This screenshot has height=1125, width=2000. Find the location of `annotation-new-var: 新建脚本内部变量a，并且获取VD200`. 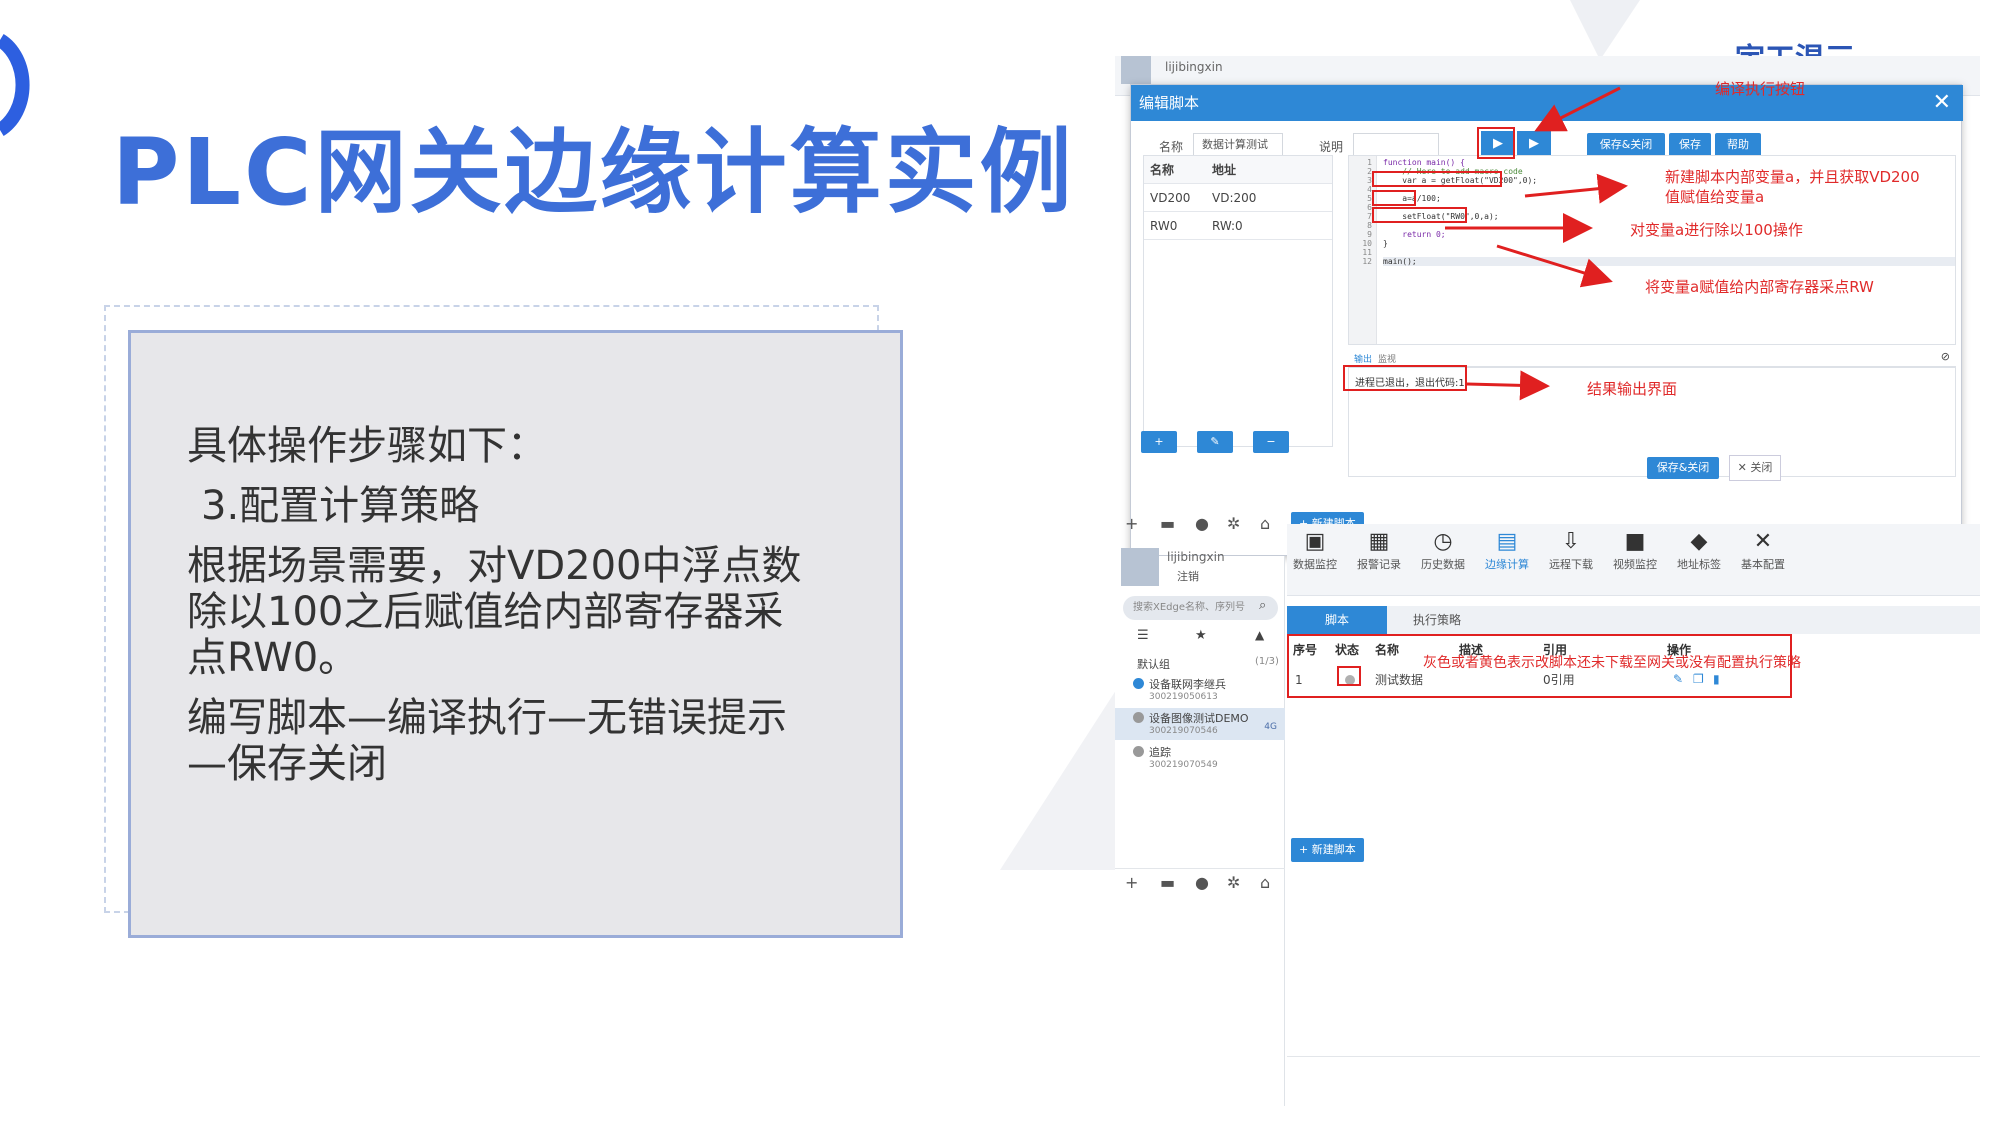

annotation-new-var: 新建脚本内部变量a，并且获取VD200 is located at coordinates (1792, 177).